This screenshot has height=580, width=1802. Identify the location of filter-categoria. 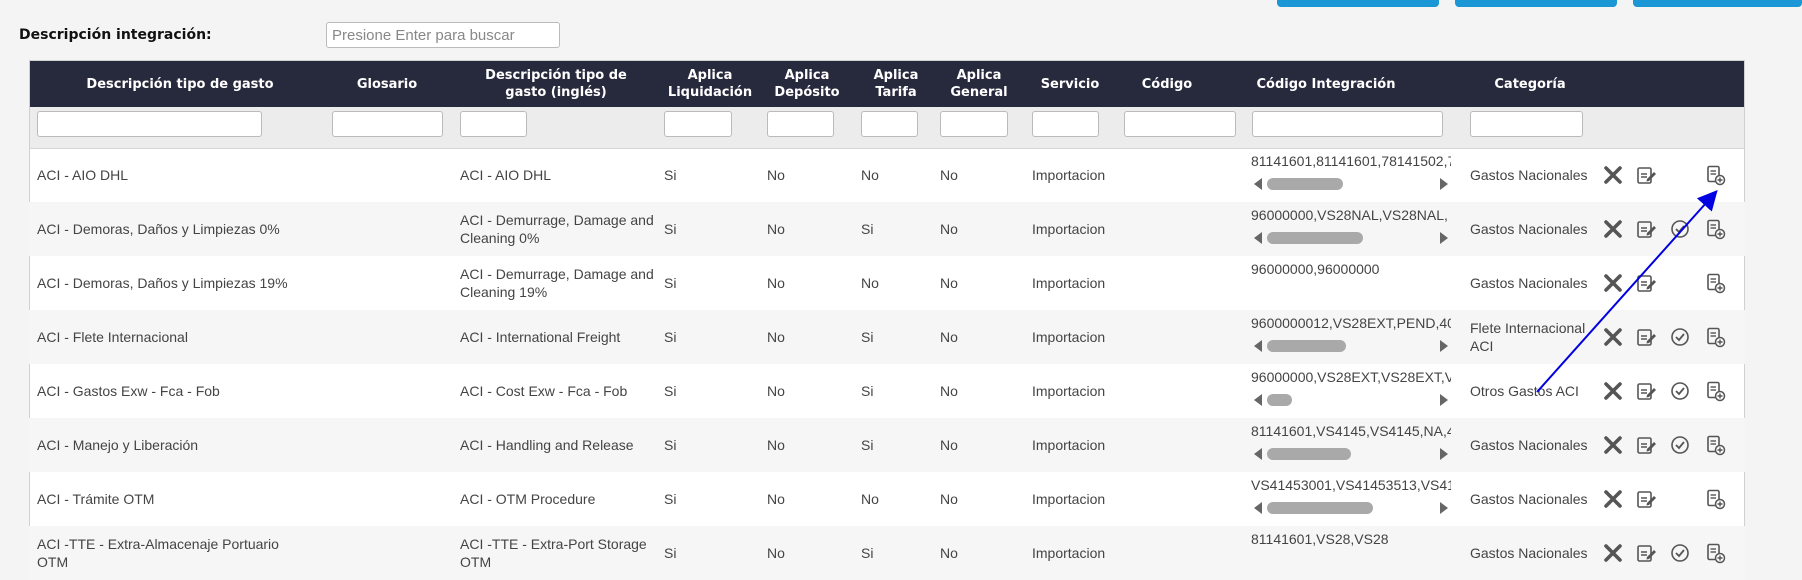
(1526, 124).